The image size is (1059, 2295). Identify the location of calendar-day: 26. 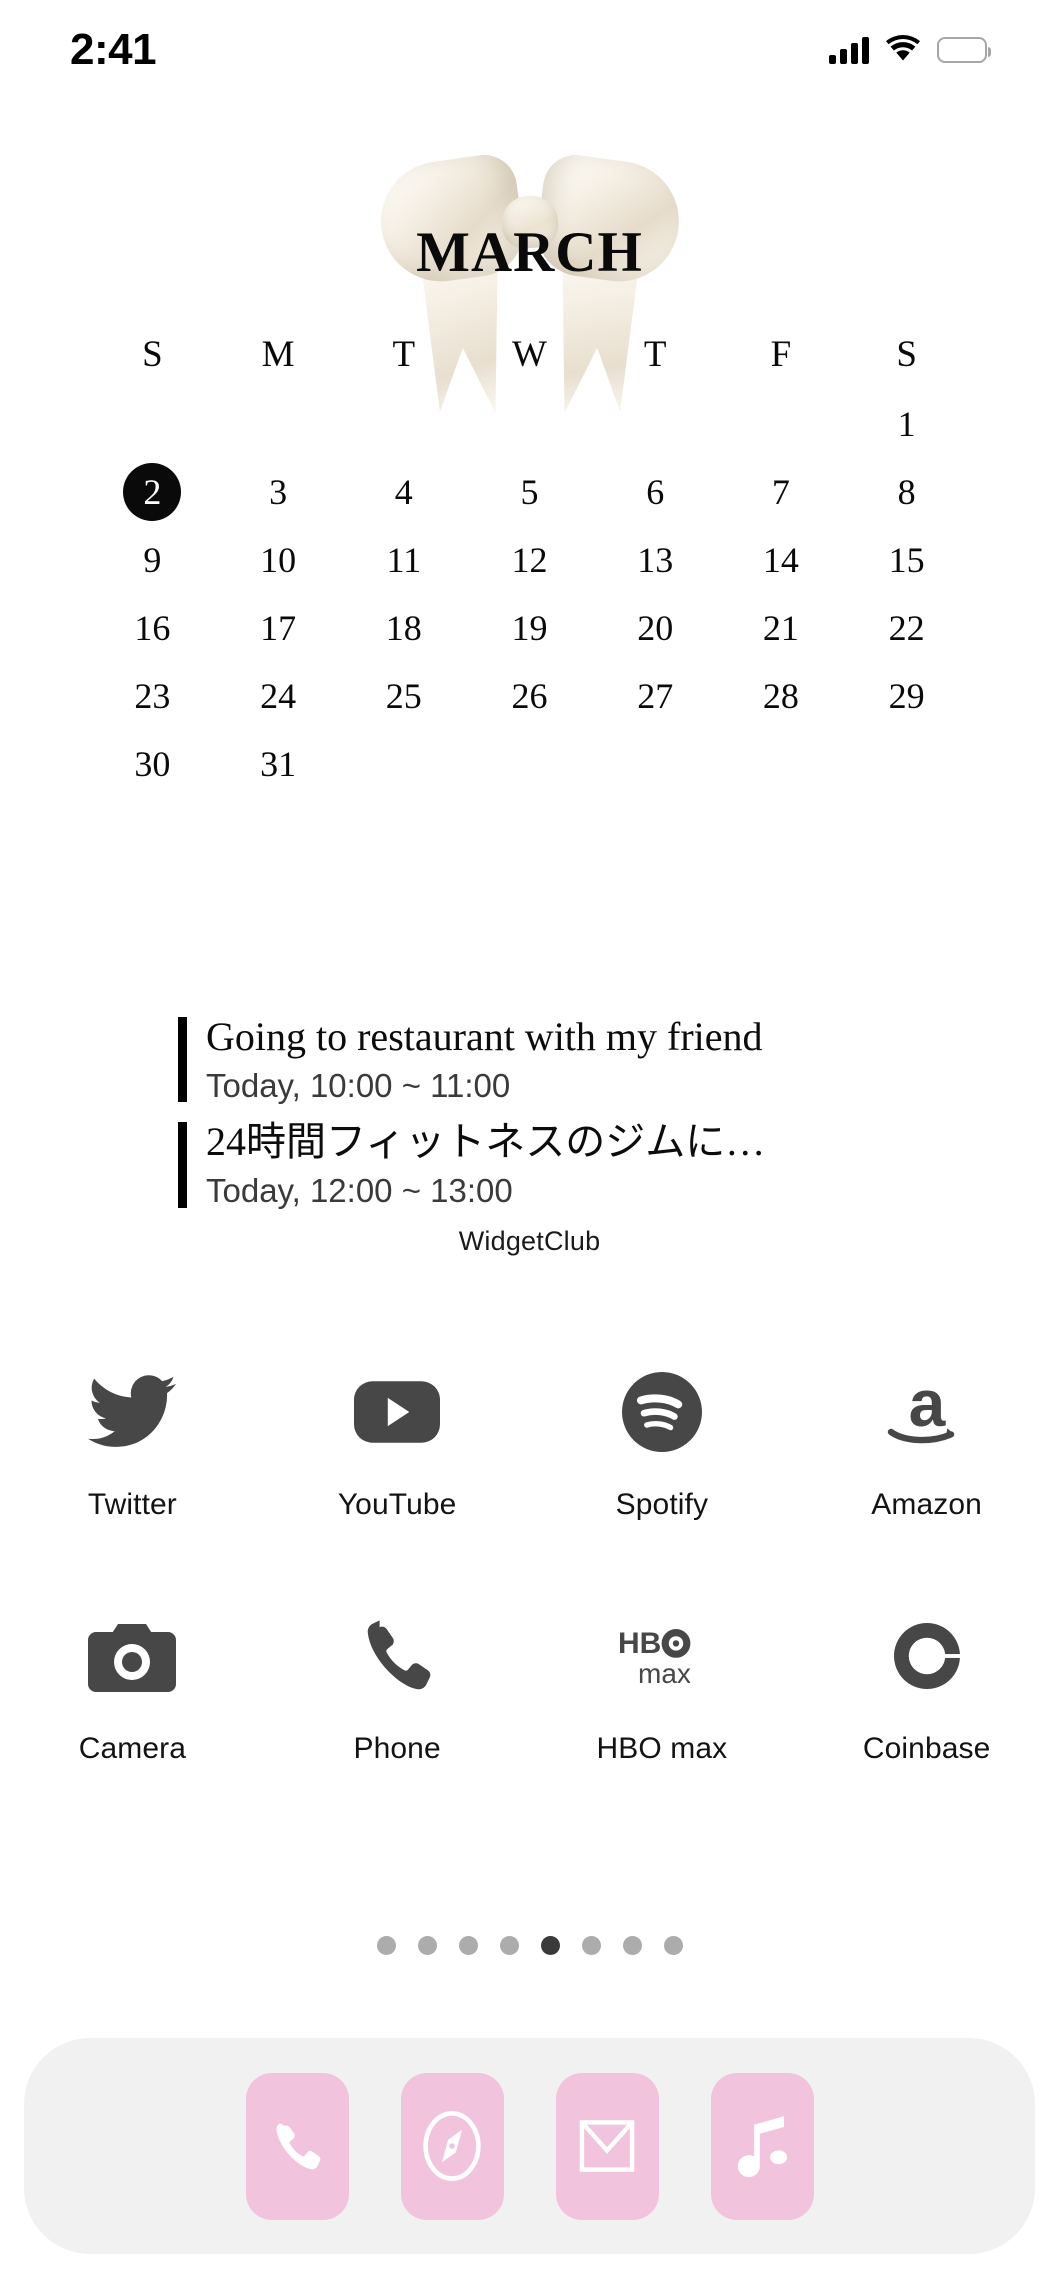
(530, 696).